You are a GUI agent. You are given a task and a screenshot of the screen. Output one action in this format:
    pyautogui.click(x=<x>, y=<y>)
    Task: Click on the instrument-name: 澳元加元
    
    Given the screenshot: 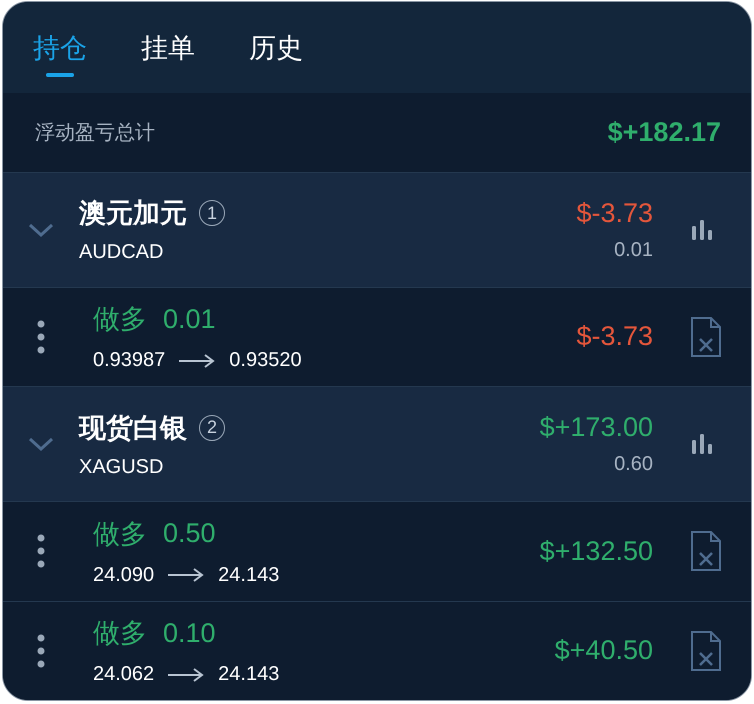 What is the action you would take?
    pyautogui.click(x=133, y=213)
    